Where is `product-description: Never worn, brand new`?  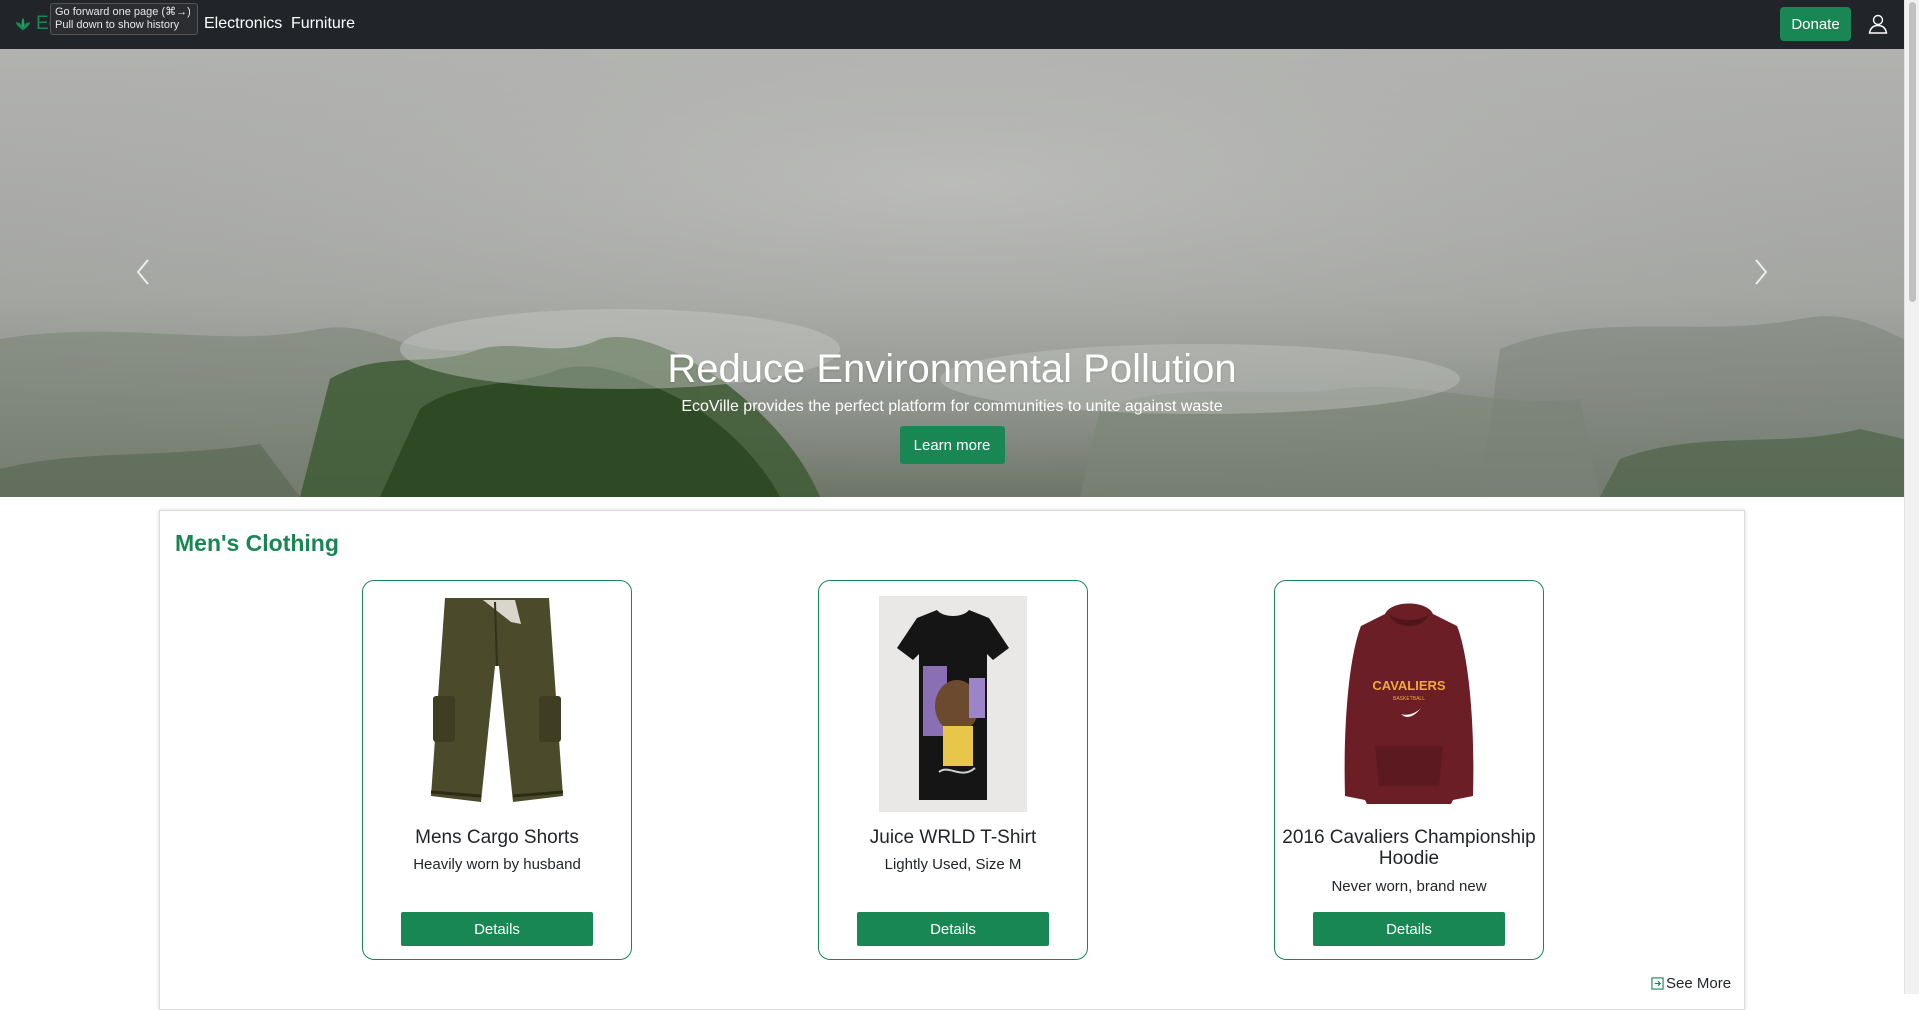
product-description: Never worn, brand new is located at coordinates (1409, 886).